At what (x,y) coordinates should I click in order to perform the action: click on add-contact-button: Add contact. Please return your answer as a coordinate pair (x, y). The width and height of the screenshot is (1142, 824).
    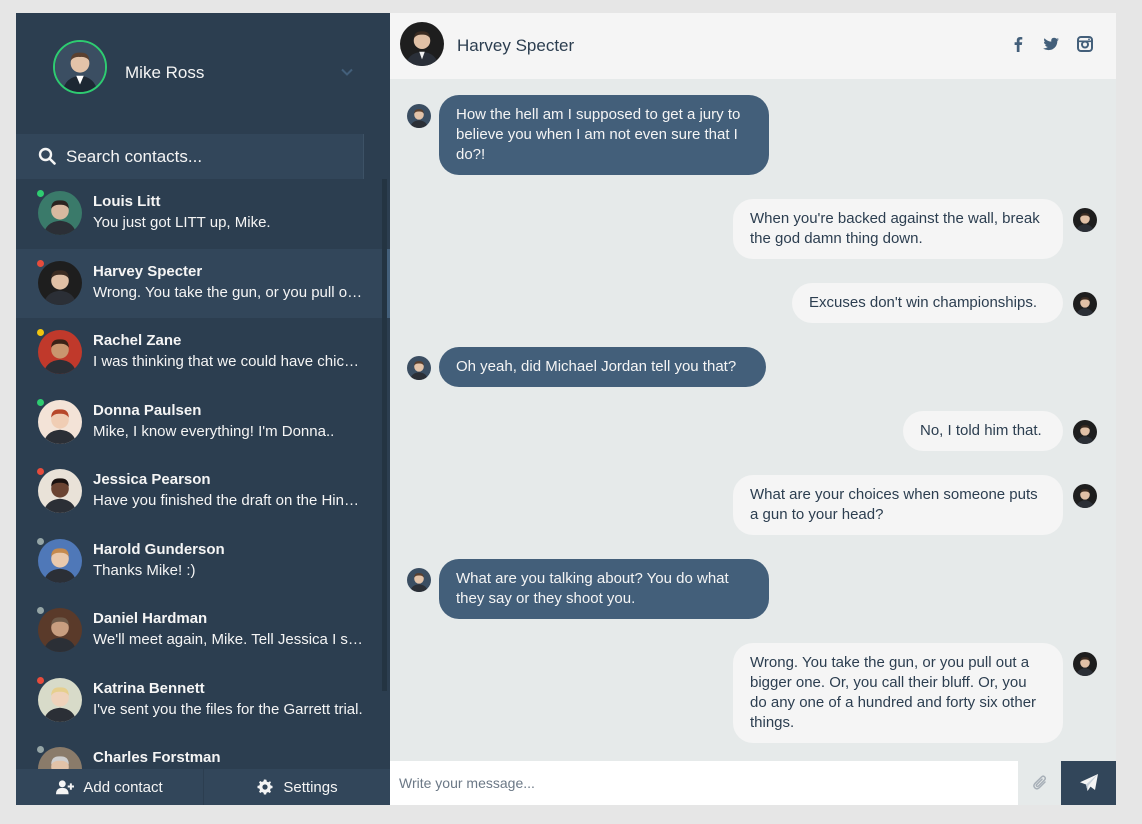
    Looking at the image, I should click on (109, 787).